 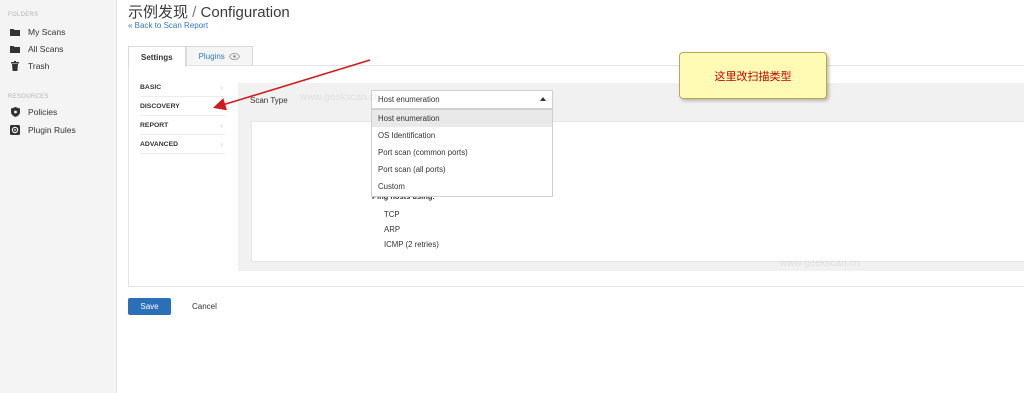 What do you see at coordinates (182, 144) in the screenshot?
I see `settings-nav-advanced: ADVANCED ›` at bounding box center [182, 144].